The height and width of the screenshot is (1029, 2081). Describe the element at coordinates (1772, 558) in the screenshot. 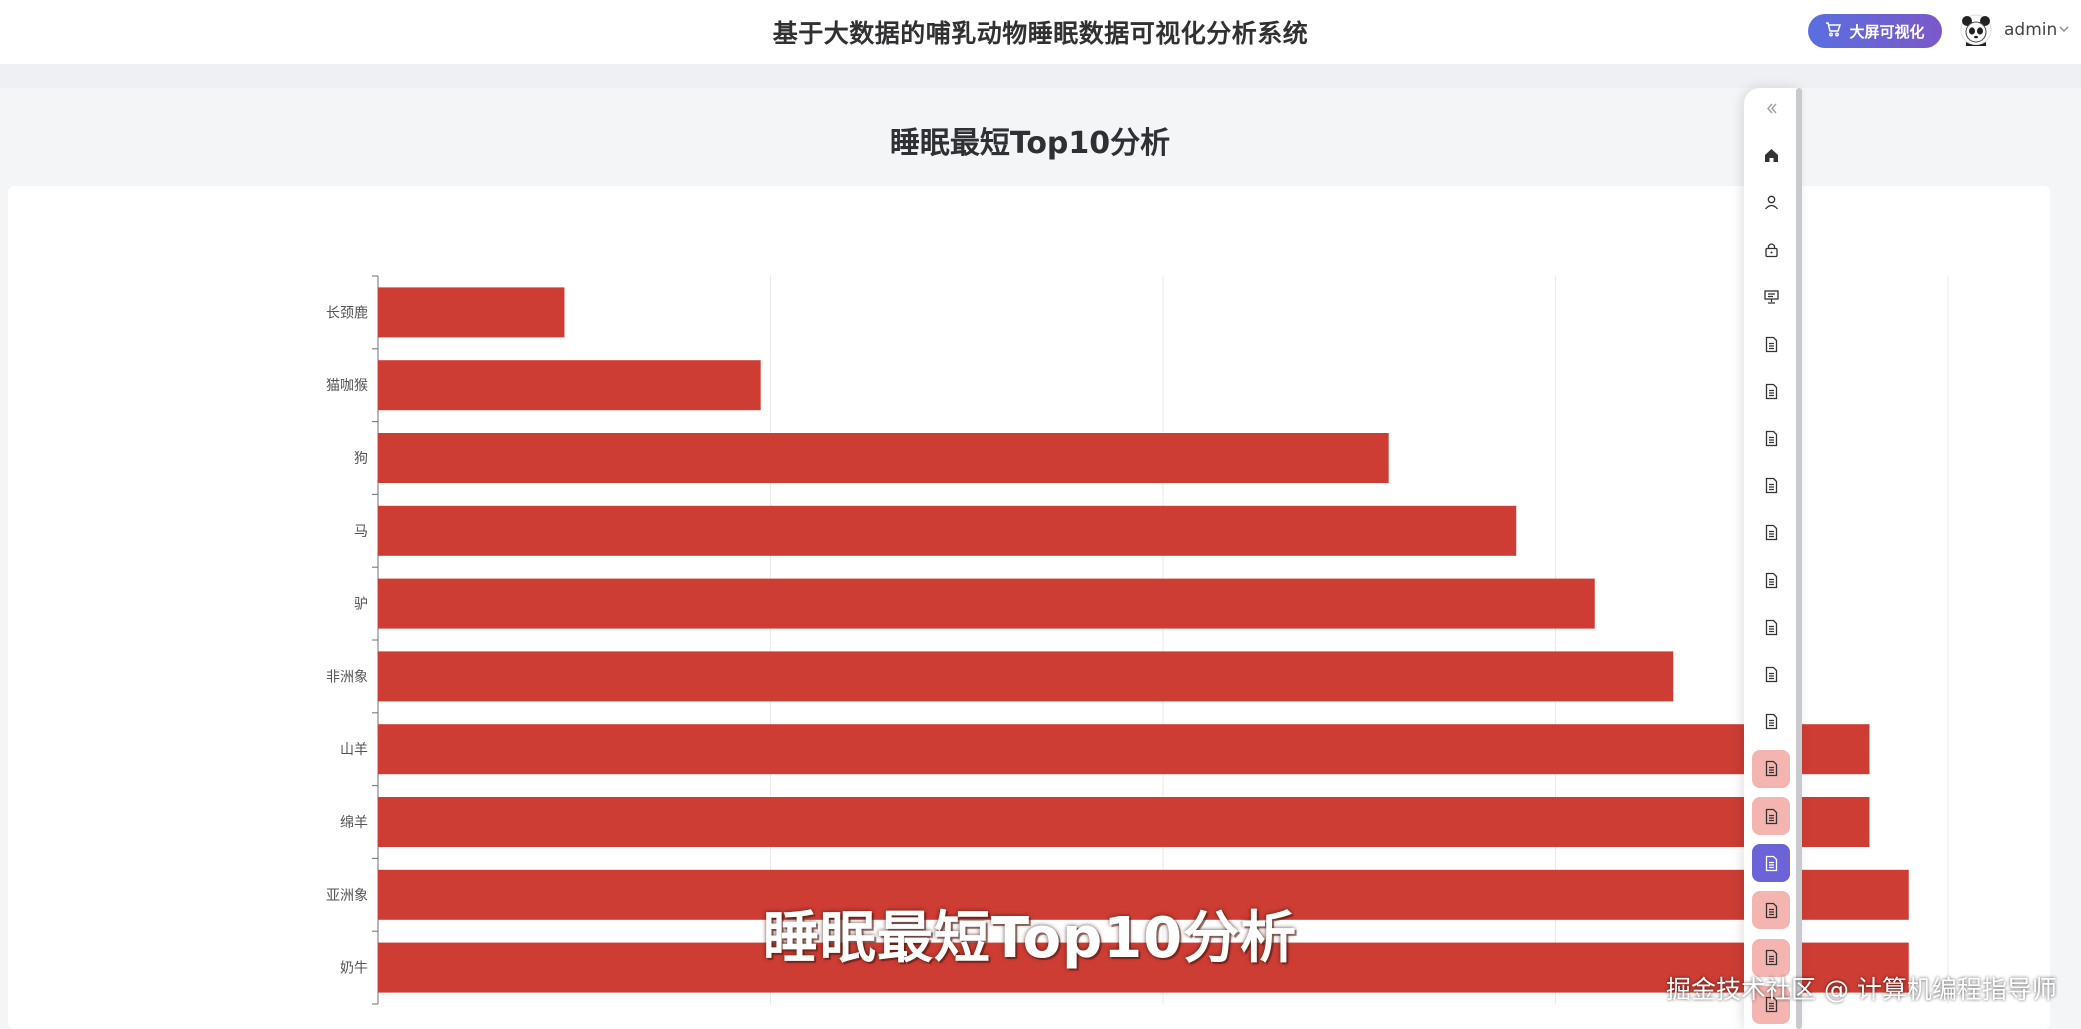

I see `side-nav` at that location.